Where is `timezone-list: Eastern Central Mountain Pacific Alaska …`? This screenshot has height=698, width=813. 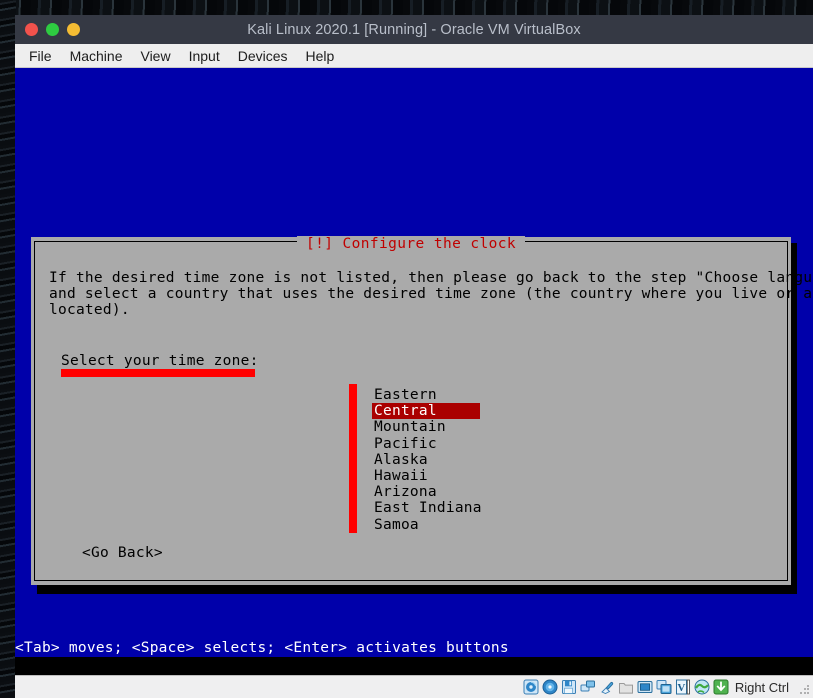 timezone-list: Eastern Central Mountain Pacific Alaska … is located at coordinates (428, 458).